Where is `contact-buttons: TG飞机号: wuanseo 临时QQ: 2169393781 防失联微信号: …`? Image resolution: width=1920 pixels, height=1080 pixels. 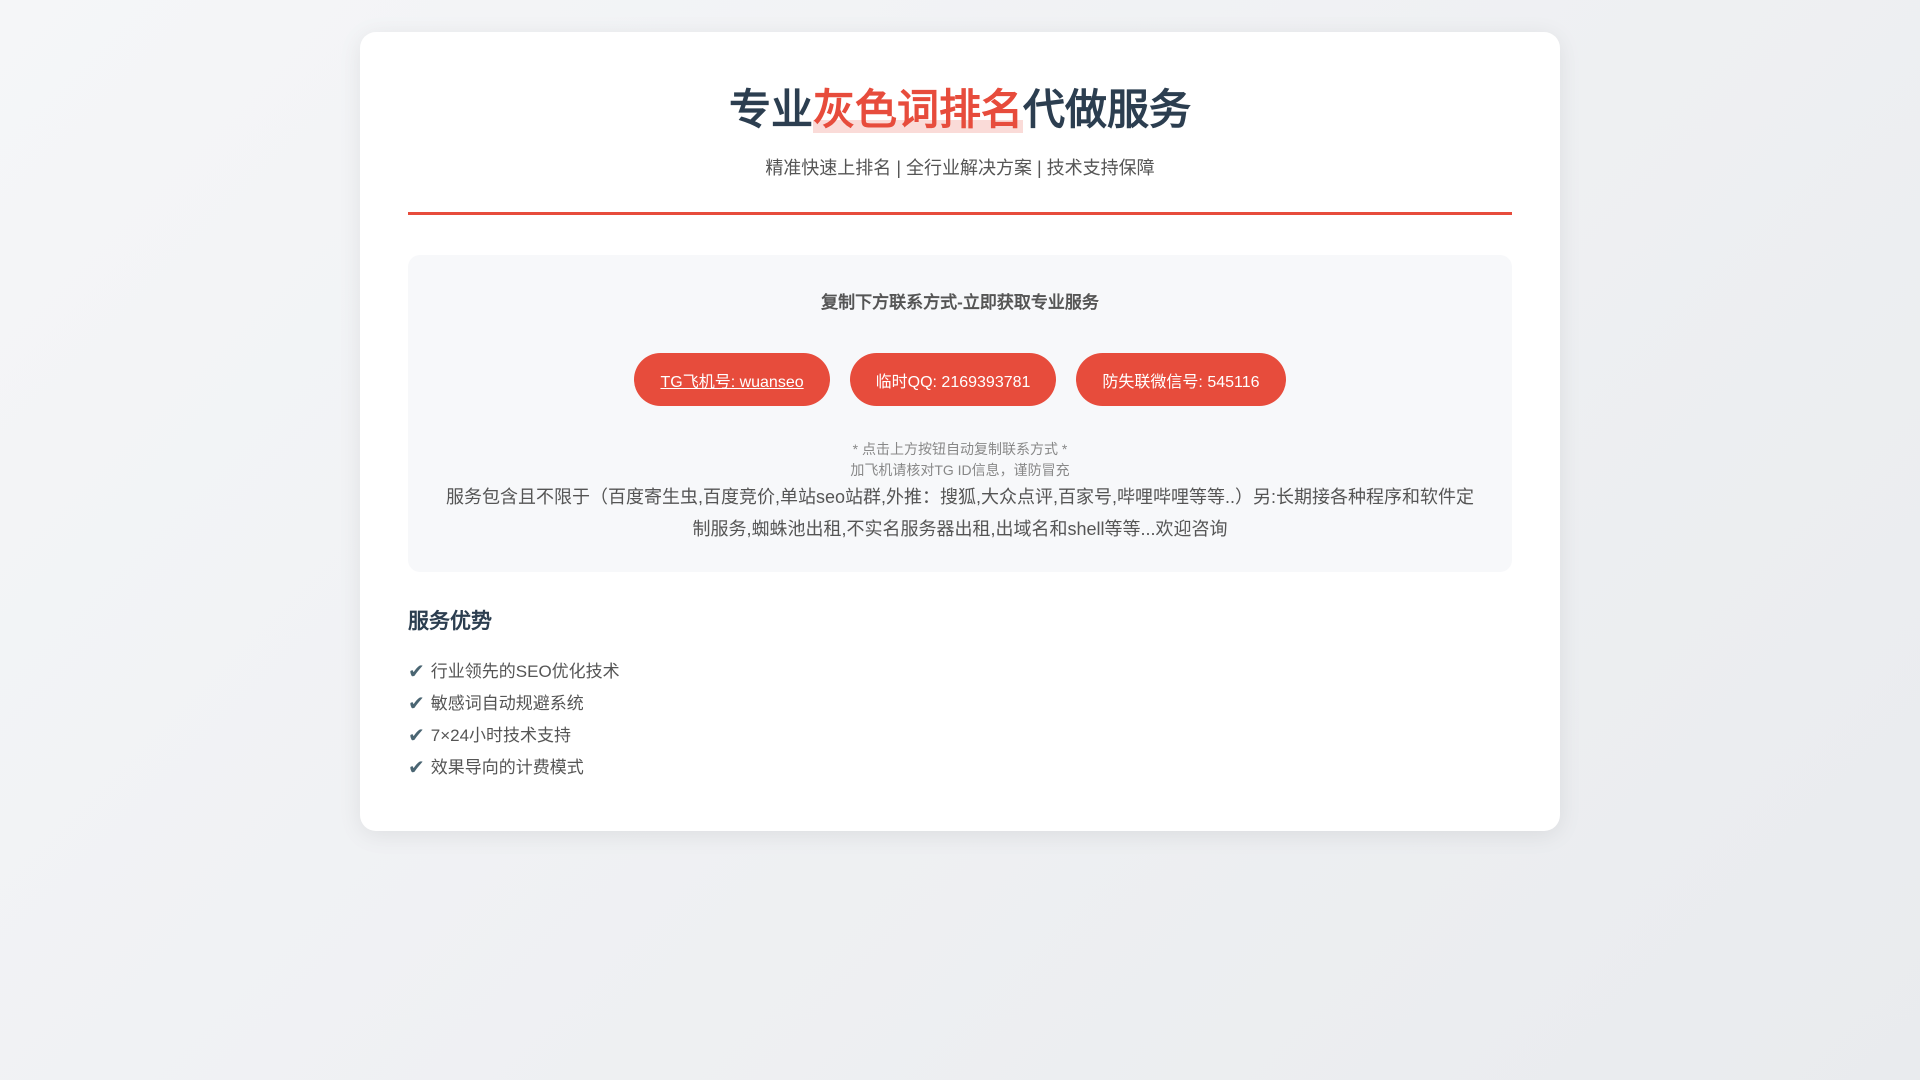
contact-buttons: TG飞机号: wuanseo 临时QQ: 2169393781 防失联微信号: … is located at coordinates (960, 379).